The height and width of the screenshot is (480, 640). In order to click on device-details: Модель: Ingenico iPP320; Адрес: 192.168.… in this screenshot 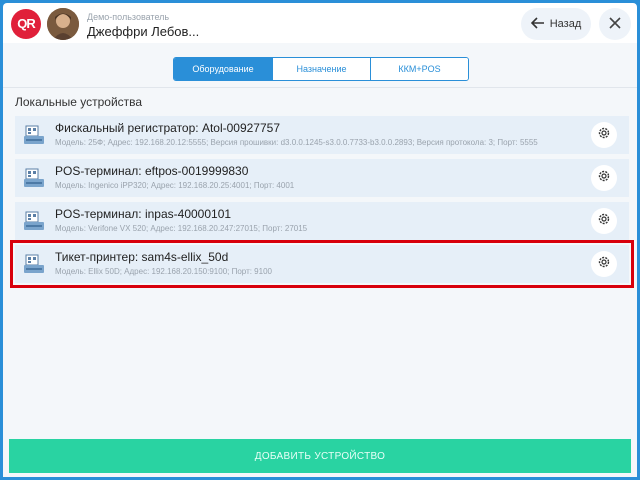, I will do `click(175, 185)`.